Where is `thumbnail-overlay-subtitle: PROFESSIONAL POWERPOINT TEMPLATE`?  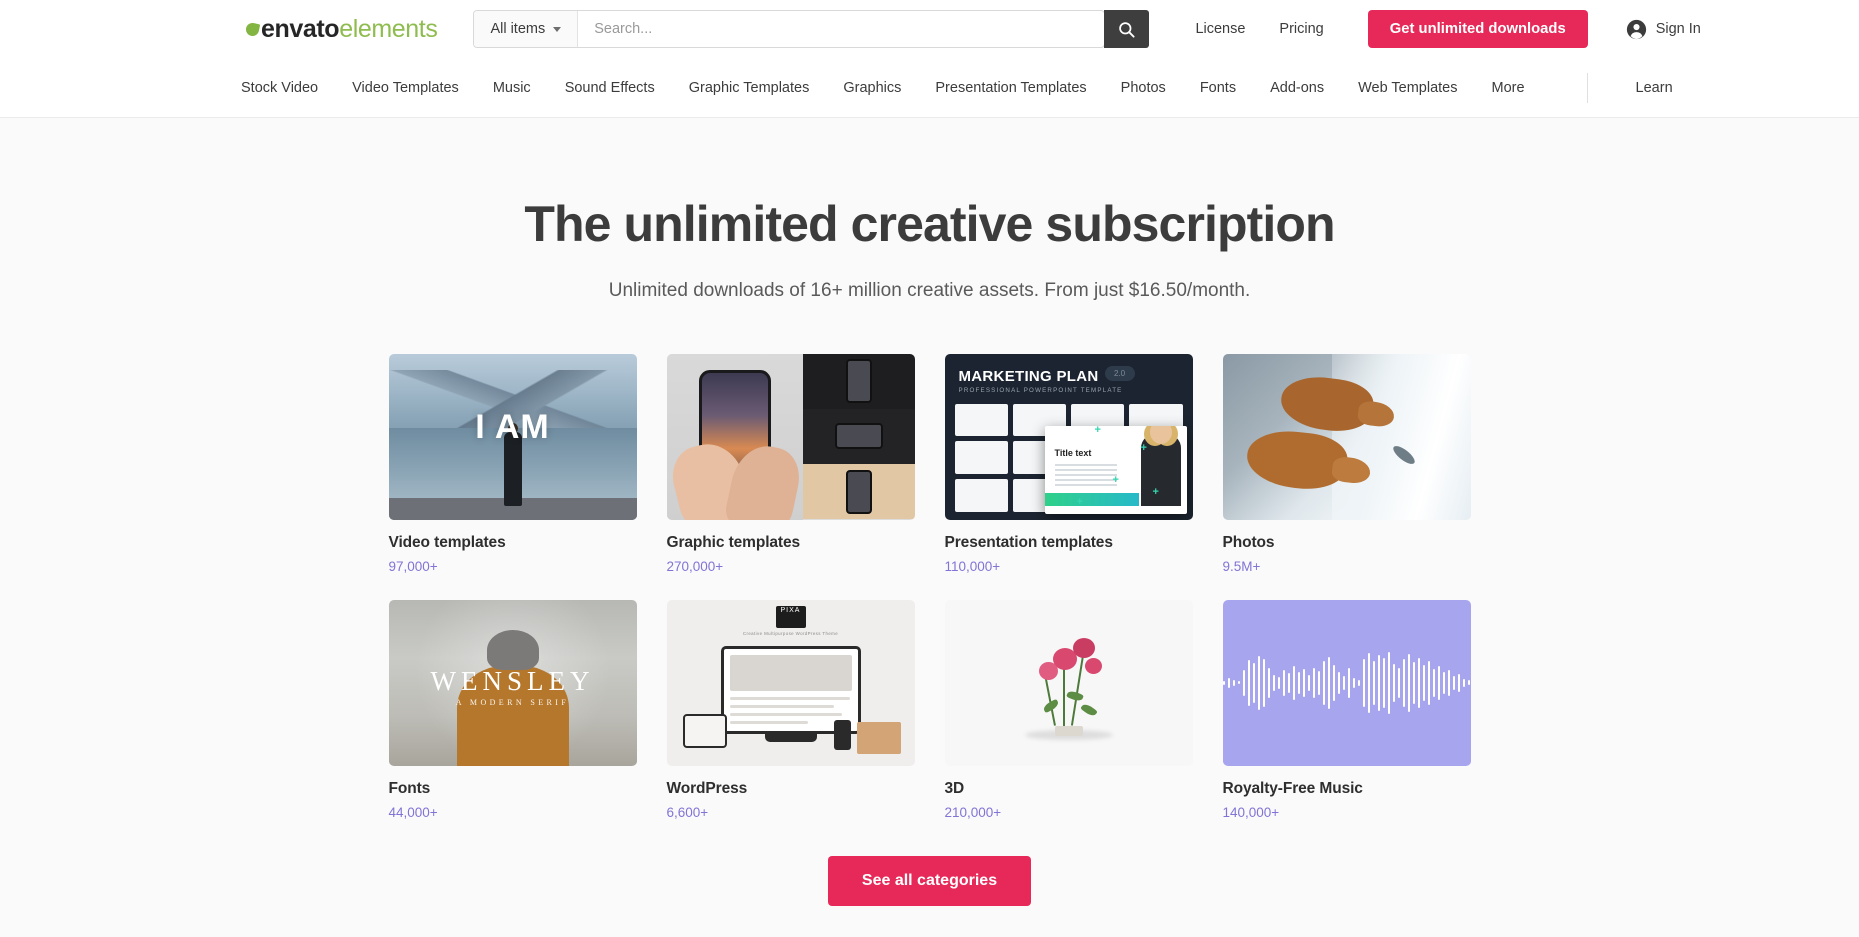
thumbnail-overlay-subtitle: PROFESSIONAL POWERPOINT TEMPLATE is located at coordinates (1040, 390).